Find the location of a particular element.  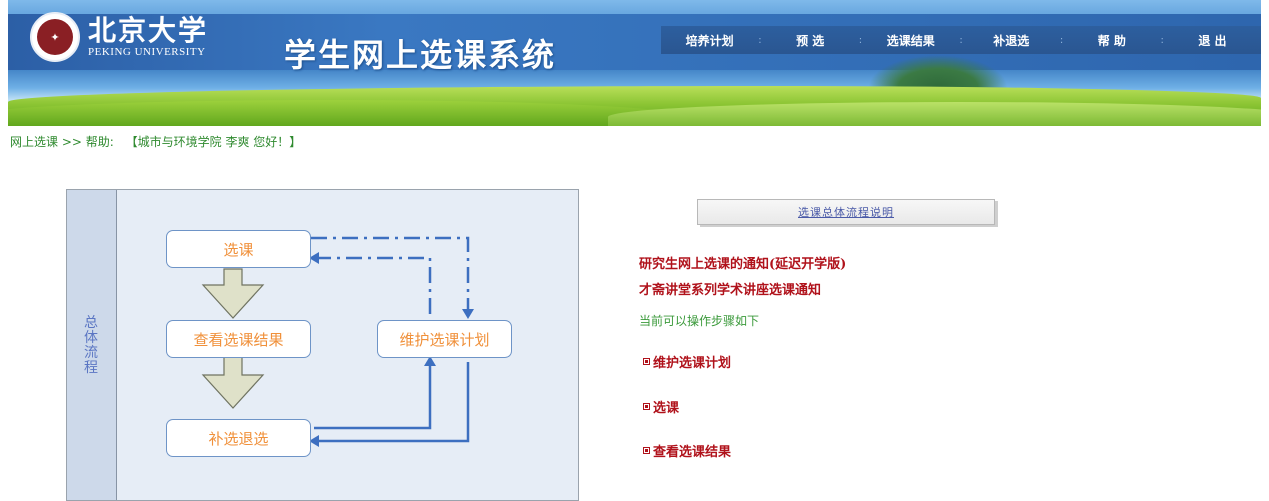

system-title: 学生网上选课系统 is located at coordinates (420, 55).